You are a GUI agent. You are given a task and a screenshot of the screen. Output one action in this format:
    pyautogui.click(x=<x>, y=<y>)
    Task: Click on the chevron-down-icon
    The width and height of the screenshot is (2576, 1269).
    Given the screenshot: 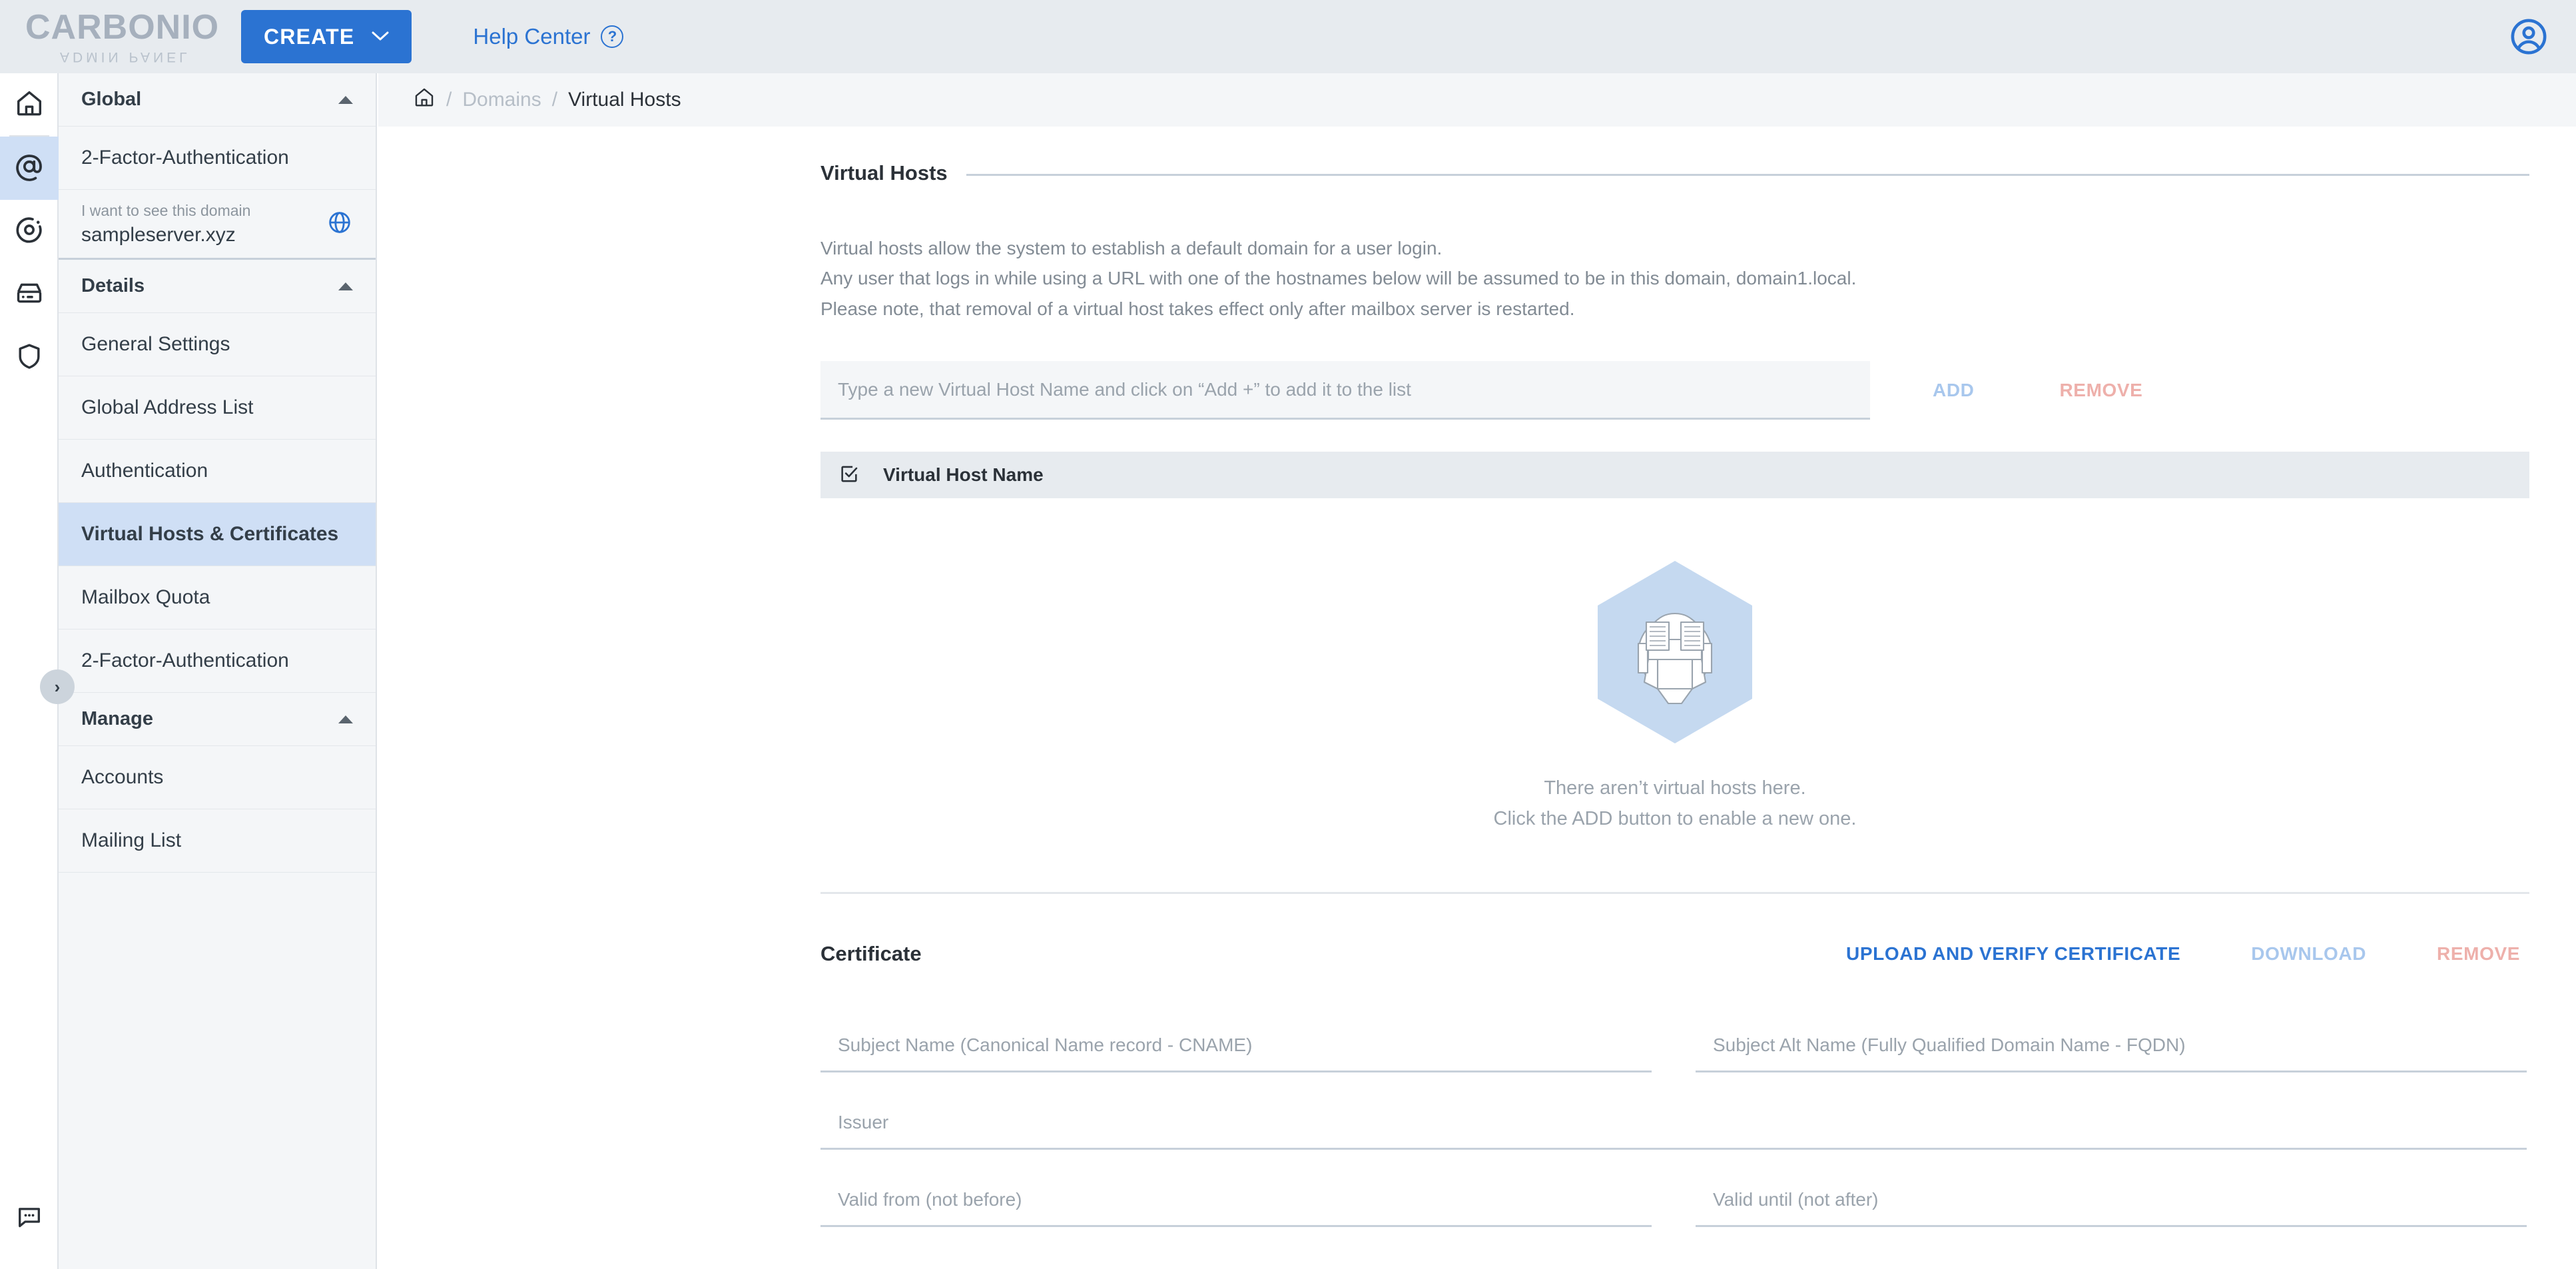 What is the action you would take?
    pyautogui.click(x=380, y=36)
    